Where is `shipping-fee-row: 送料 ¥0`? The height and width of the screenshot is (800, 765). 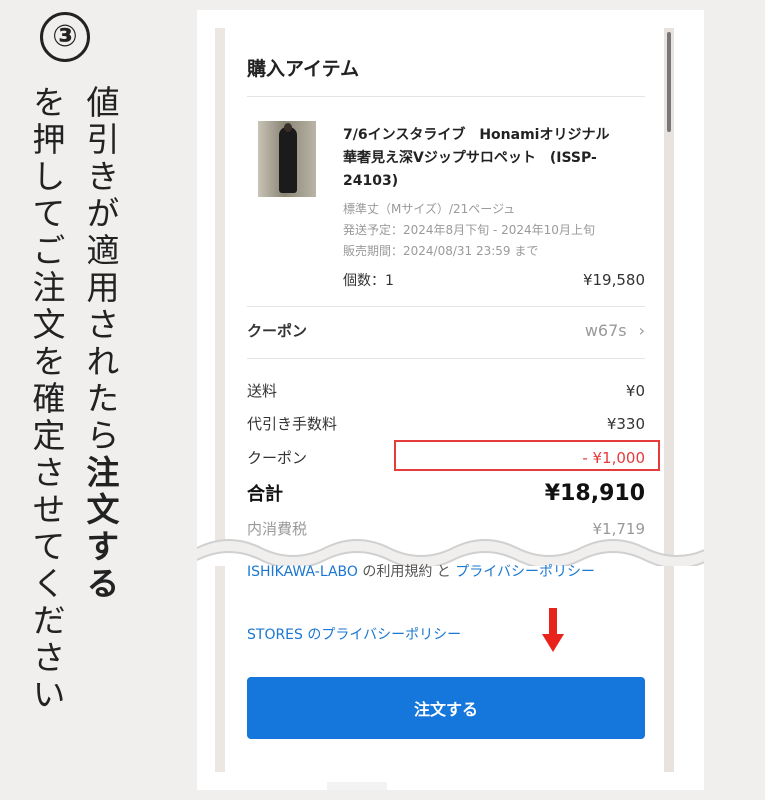 shipping-fee-row: 送料 ¥0 is located at coordinates (446, 390).